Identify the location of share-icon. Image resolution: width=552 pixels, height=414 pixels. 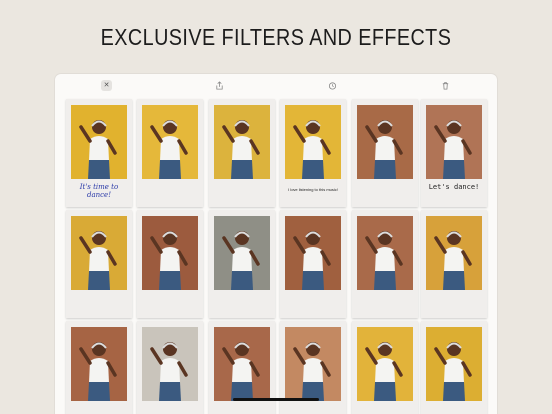
(219, 85).